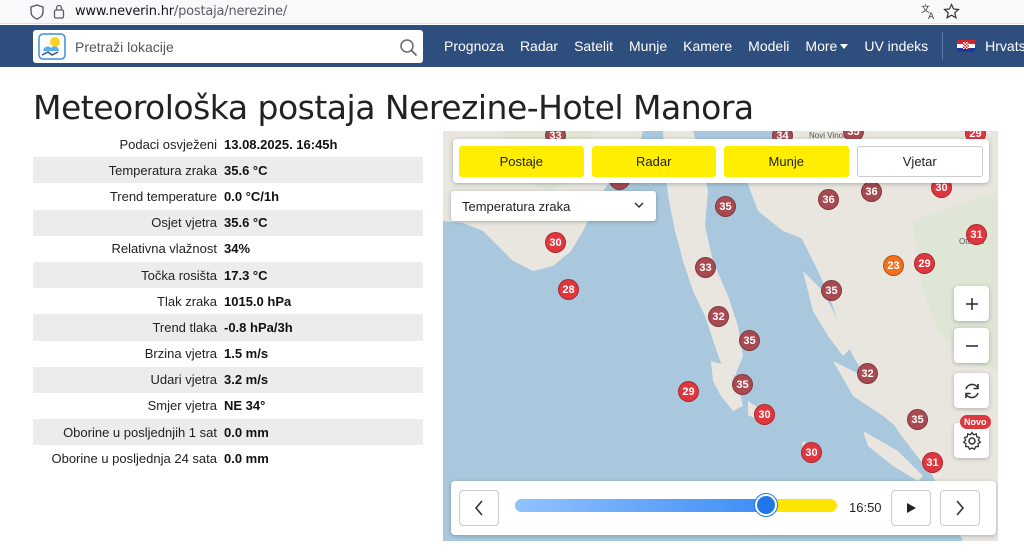 The width and height of the screenshot is (1024, 558). What do you see at coordinates (721, 161) in the screenshot?
I see `map-layer-selector: Postaje Radar Munje Vjetar` at bounding box center [721, 161].